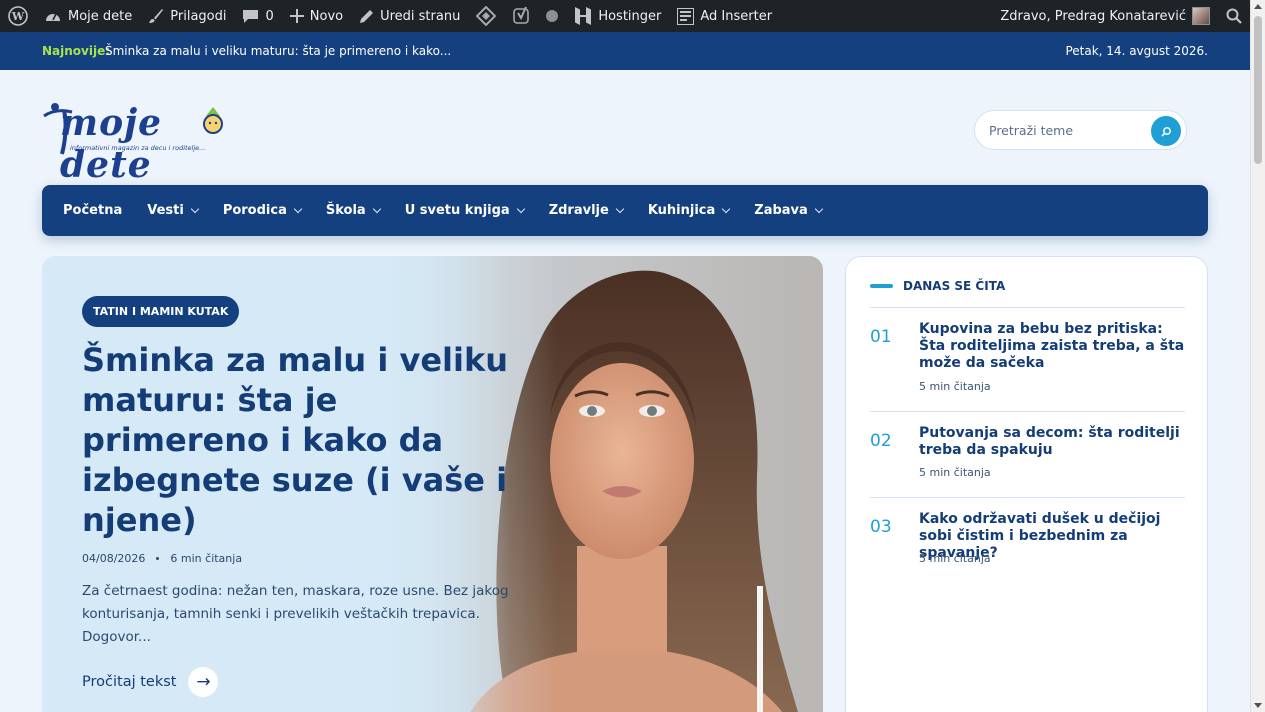  What do you see at coordinates (53, 16) in the screenshot?
I see `dashboard-icon` at bounding box center [53, 16].